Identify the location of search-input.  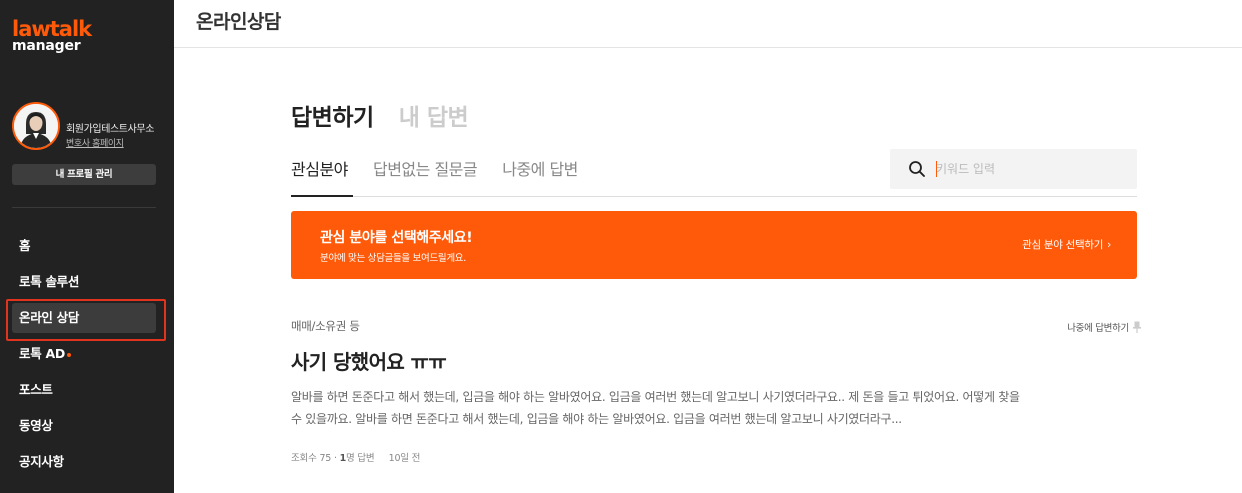
(1031, 169).